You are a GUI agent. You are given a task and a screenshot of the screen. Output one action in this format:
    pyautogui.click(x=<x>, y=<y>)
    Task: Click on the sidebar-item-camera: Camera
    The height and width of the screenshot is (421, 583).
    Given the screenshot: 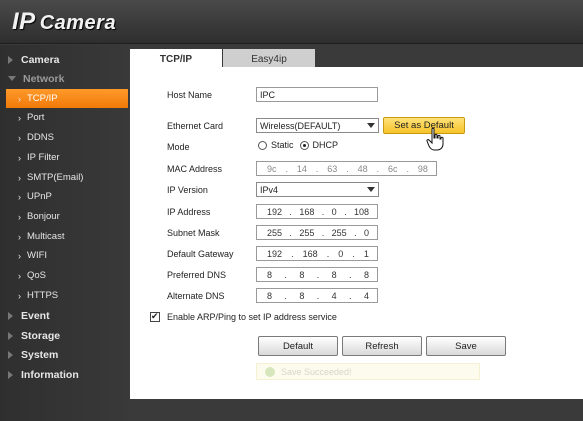 What is the action you would take?
    pyautogui.click(x=64, y=59)
    